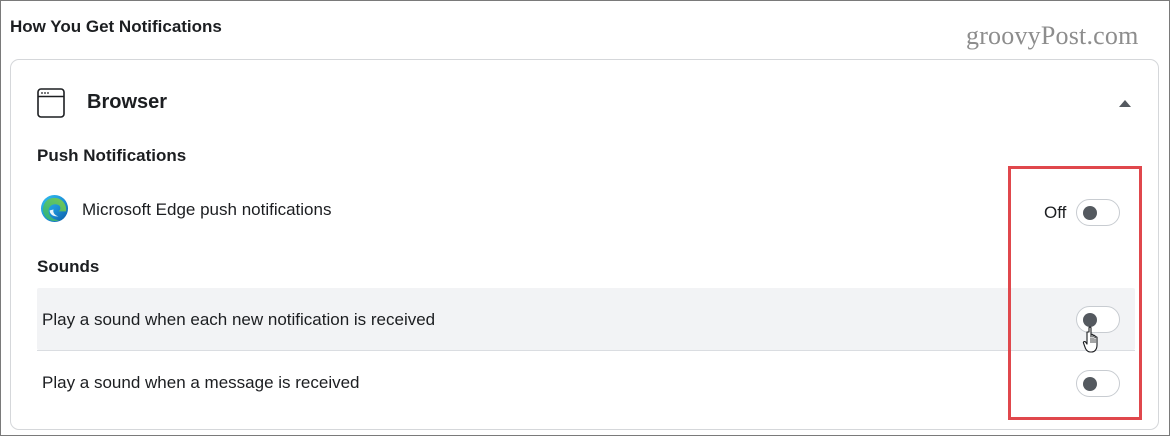 This screenshot has height=436, width=1170. What do you see at coordinates (201, 382) in the screenshot?
I see `sound-message-label: Play a sound when a message is received` at bounding box center [201, 382].